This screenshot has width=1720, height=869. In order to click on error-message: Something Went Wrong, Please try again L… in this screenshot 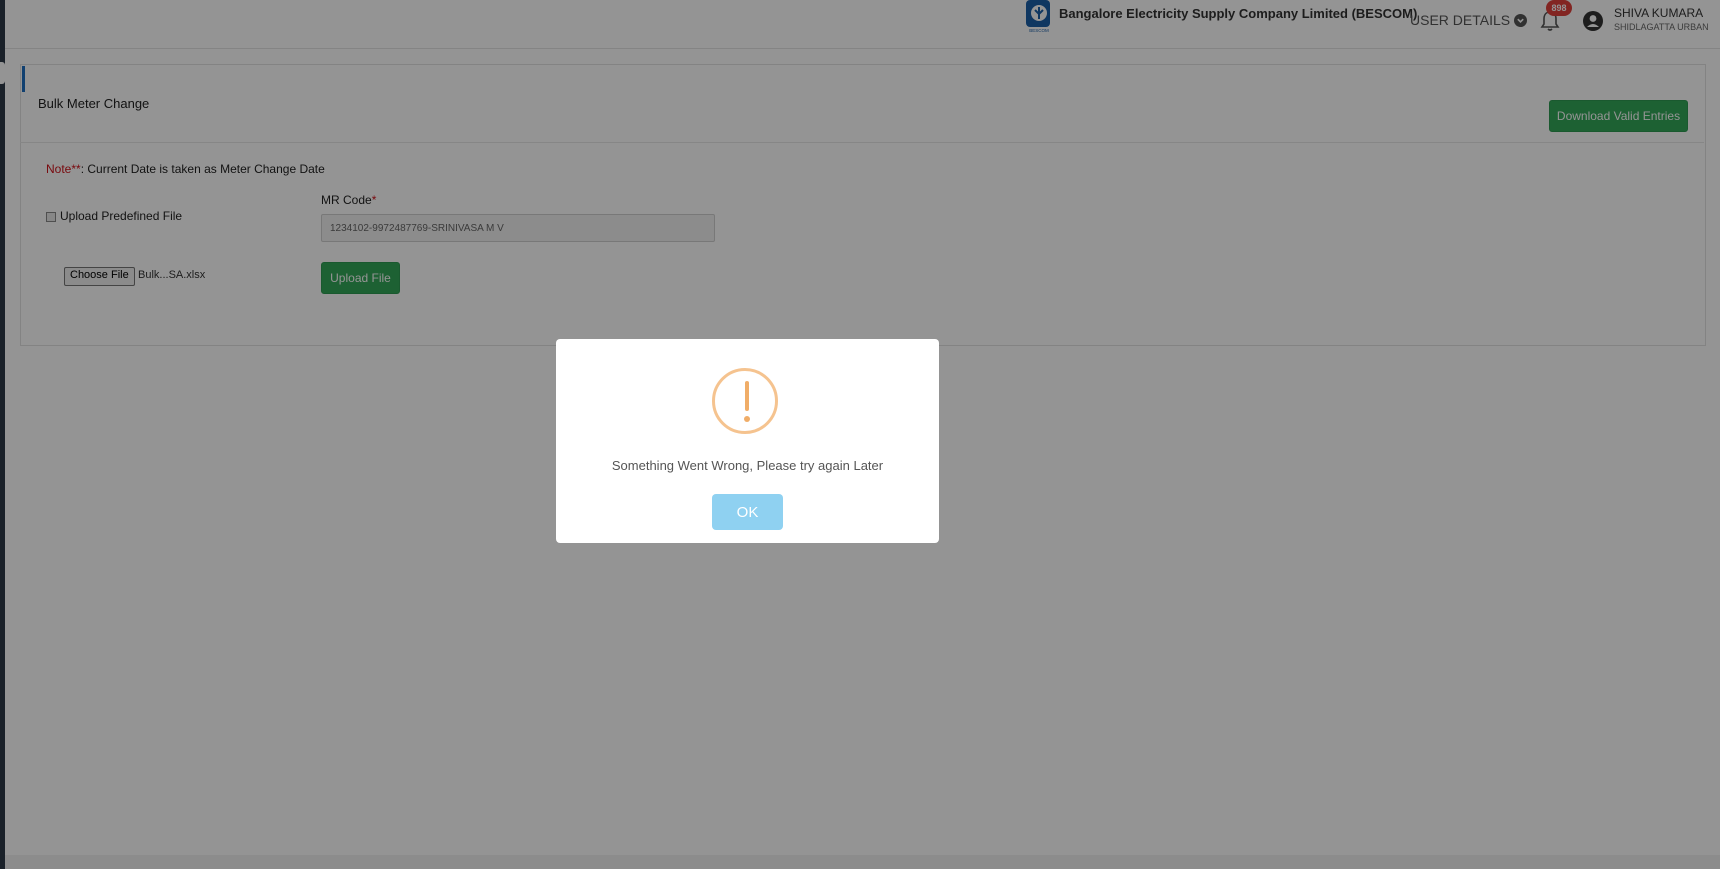, I will do `click(747, 465)`.